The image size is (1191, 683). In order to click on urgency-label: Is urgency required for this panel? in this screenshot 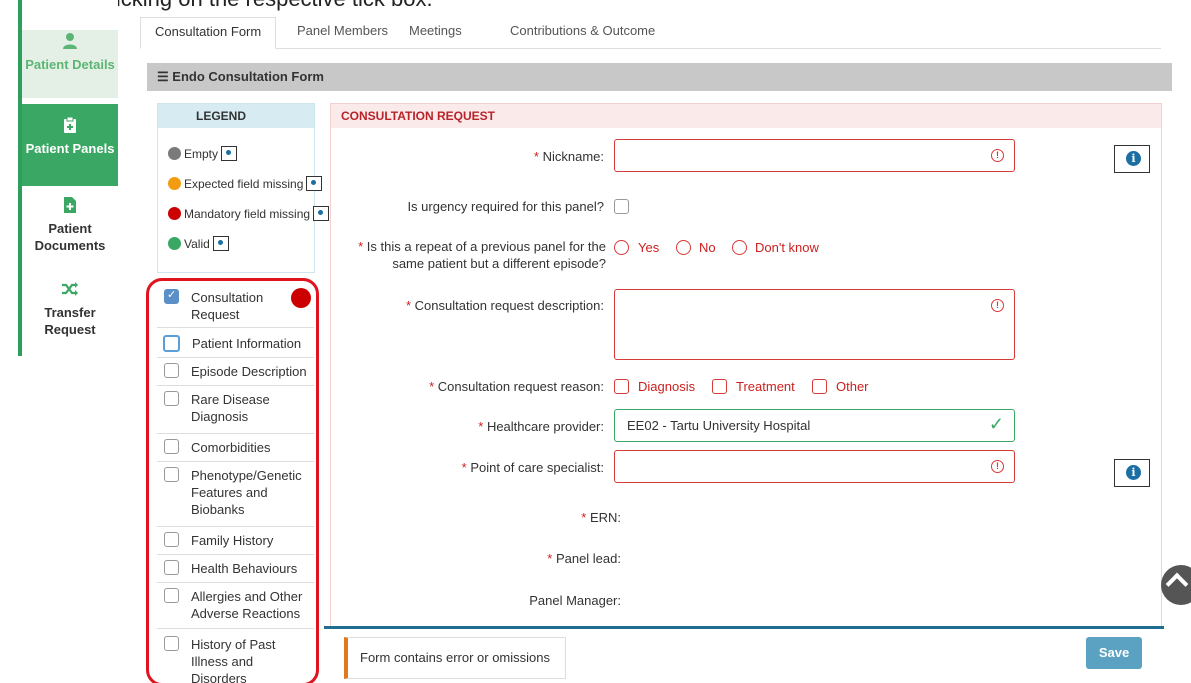, I will do `click(505, 206)`.